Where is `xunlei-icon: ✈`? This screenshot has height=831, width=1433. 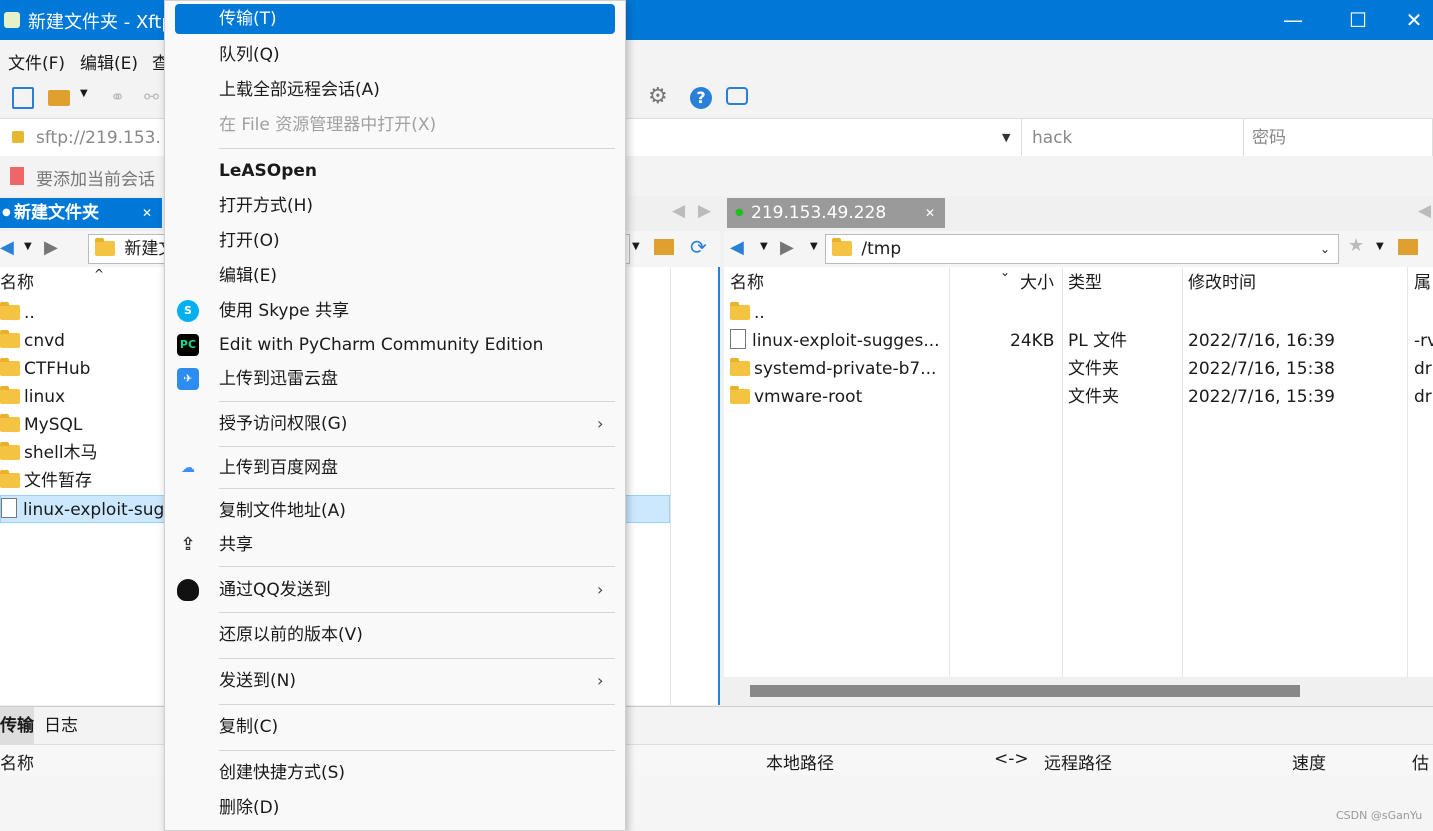 xunlei-icon: ✈ is located at coordinates (188, 379).